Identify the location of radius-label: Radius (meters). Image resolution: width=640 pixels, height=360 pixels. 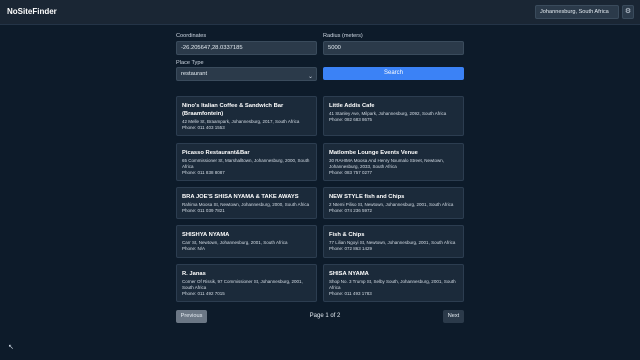
(343, 36).